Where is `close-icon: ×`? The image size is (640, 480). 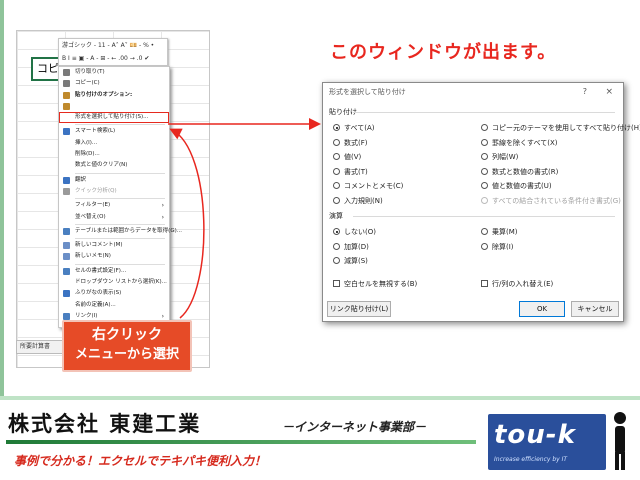
close-icon: × is located at coordinates (609, 92).